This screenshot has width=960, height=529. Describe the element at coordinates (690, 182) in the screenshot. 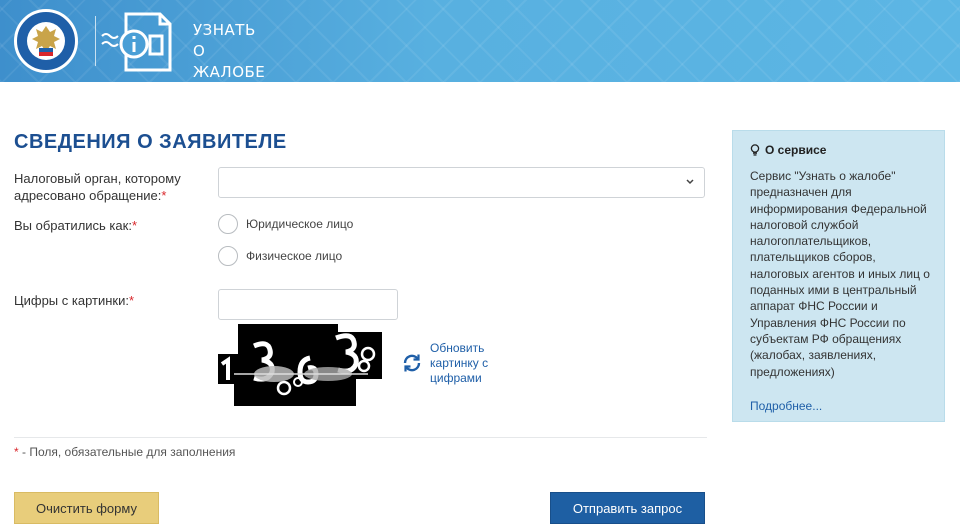

I see `chevron-down-icon` at that location.